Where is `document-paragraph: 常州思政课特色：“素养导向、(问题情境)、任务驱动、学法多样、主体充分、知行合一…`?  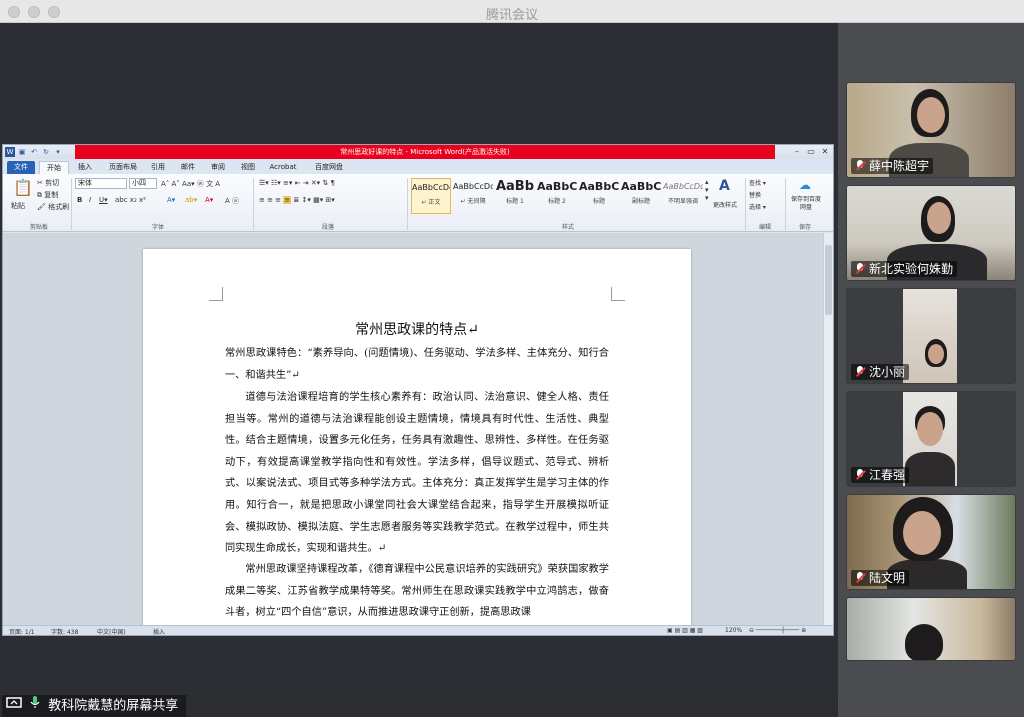 document-paragraph: 常州思政课特色：“素养导向、(问题情境)、任务驱动、学法多样、主体充分、知行合一… is located at coordinates (417, 364).